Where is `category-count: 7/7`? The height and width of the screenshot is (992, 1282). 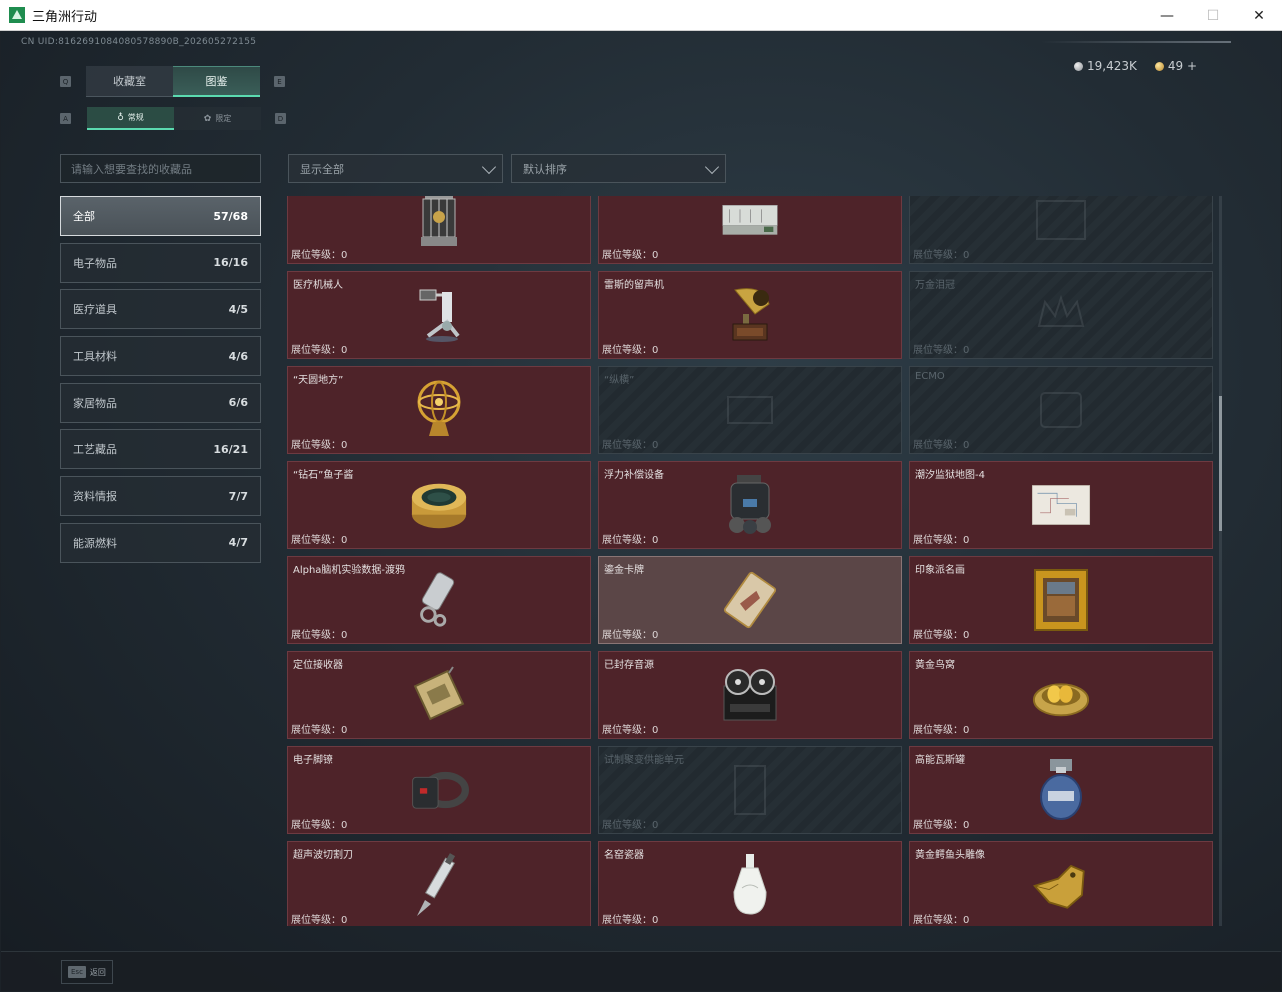 category-count: 7/7 is located at coordinates (238, 496).